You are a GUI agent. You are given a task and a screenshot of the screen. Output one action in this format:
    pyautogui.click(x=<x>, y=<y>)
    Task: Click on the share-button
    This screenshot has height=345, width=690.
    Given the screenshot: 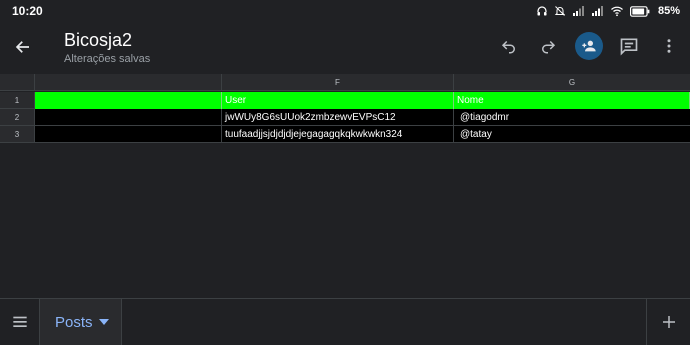 What is the action you would take?
    pyautogui.click(x=589, y=46)
    